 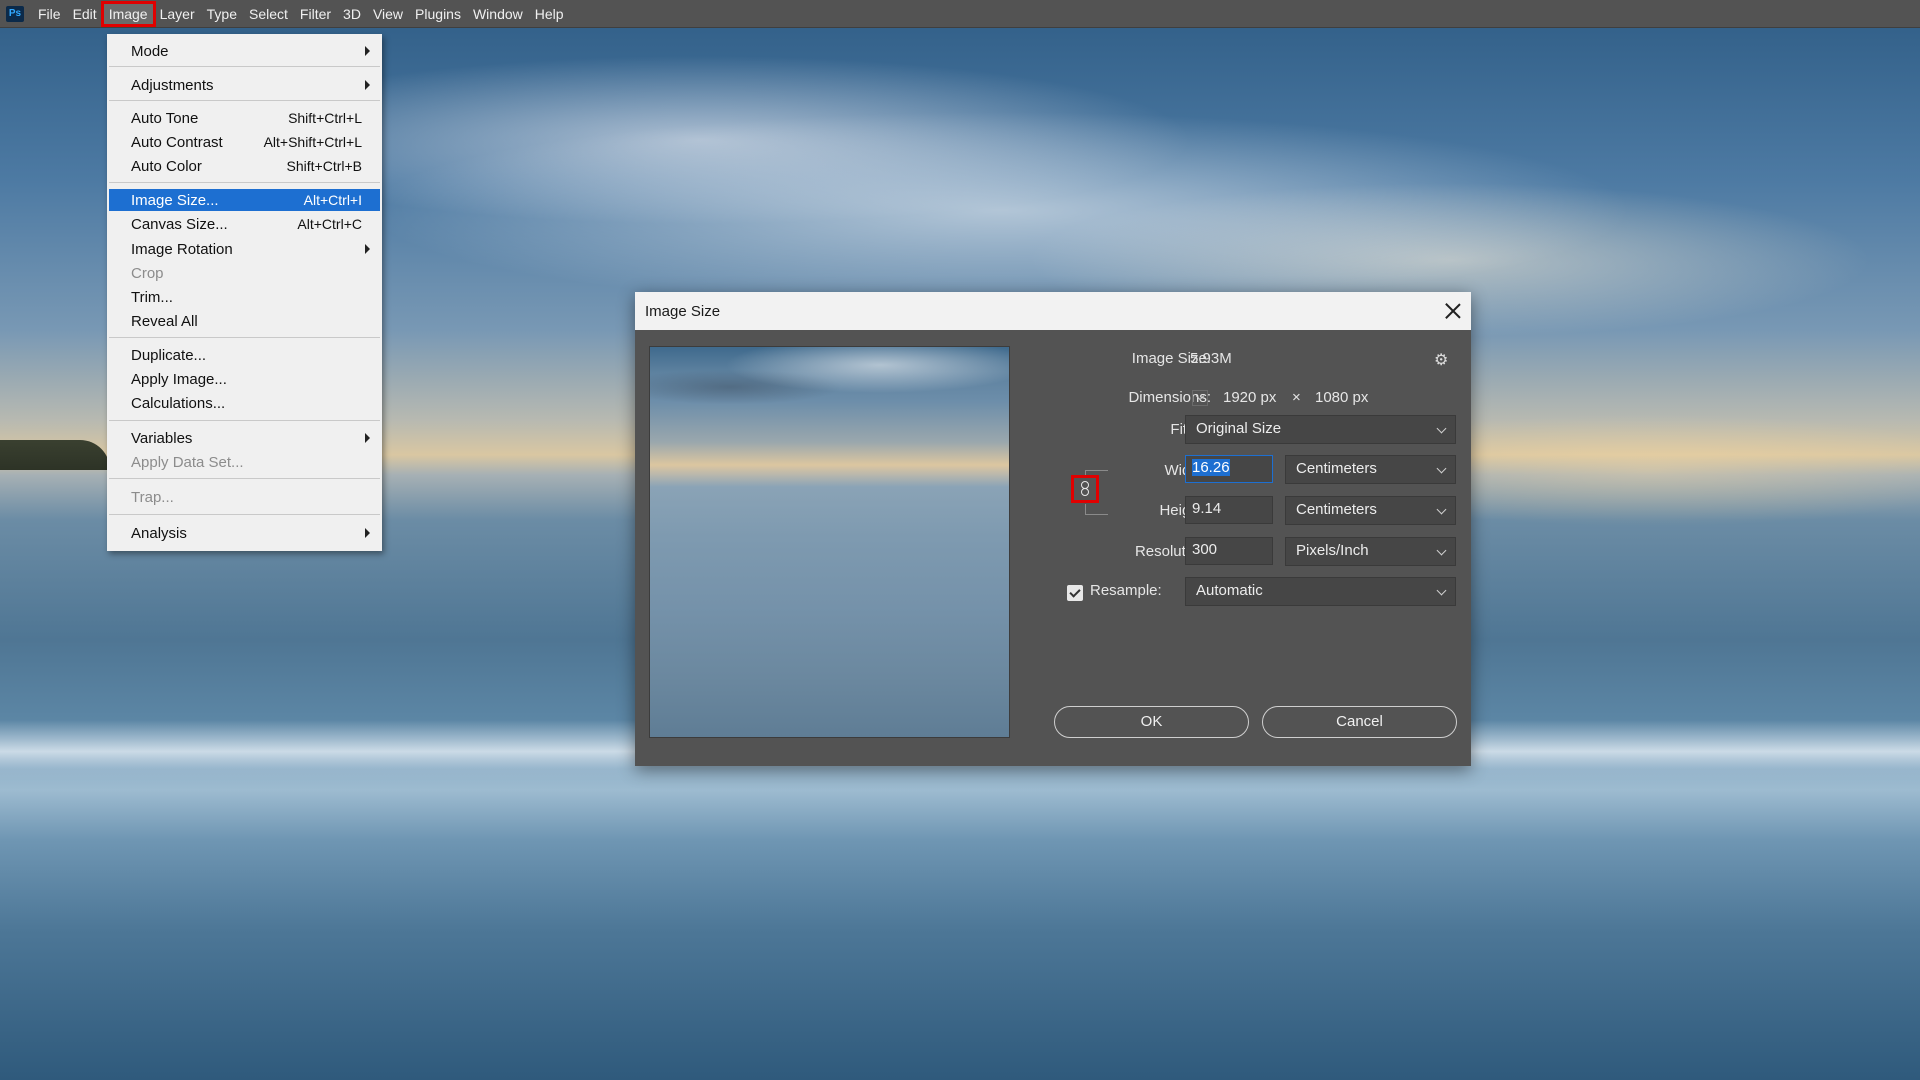 I want to click on menu-item-shortcut: Alt+Ctrl+I, so click(x=332, y=200).